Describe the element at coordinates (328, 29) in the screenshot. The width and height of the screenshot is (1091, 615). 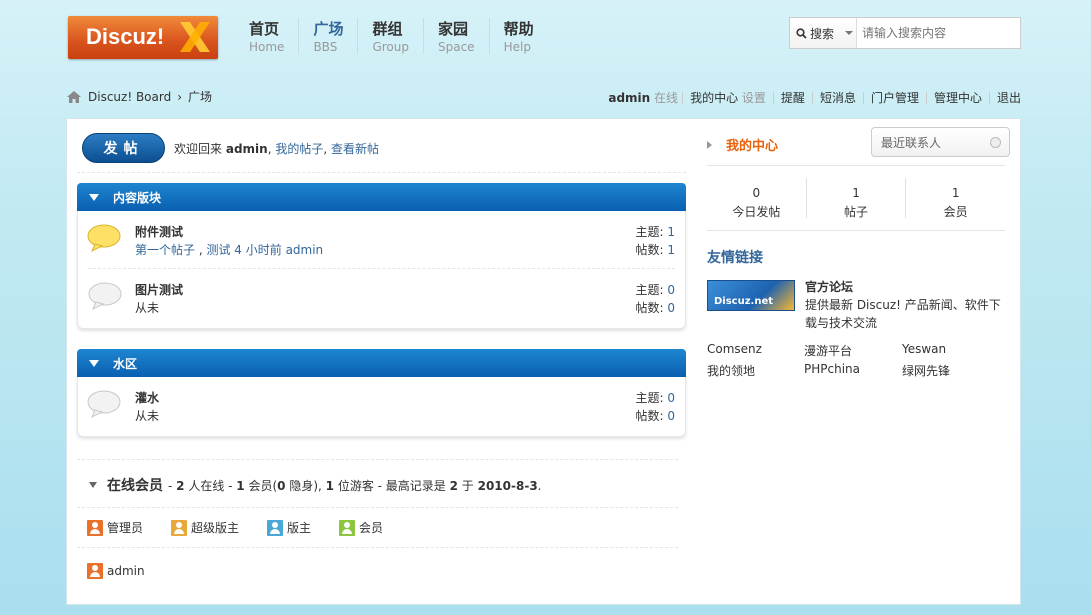
I see `nav-bbs-label: 广场` at that location.